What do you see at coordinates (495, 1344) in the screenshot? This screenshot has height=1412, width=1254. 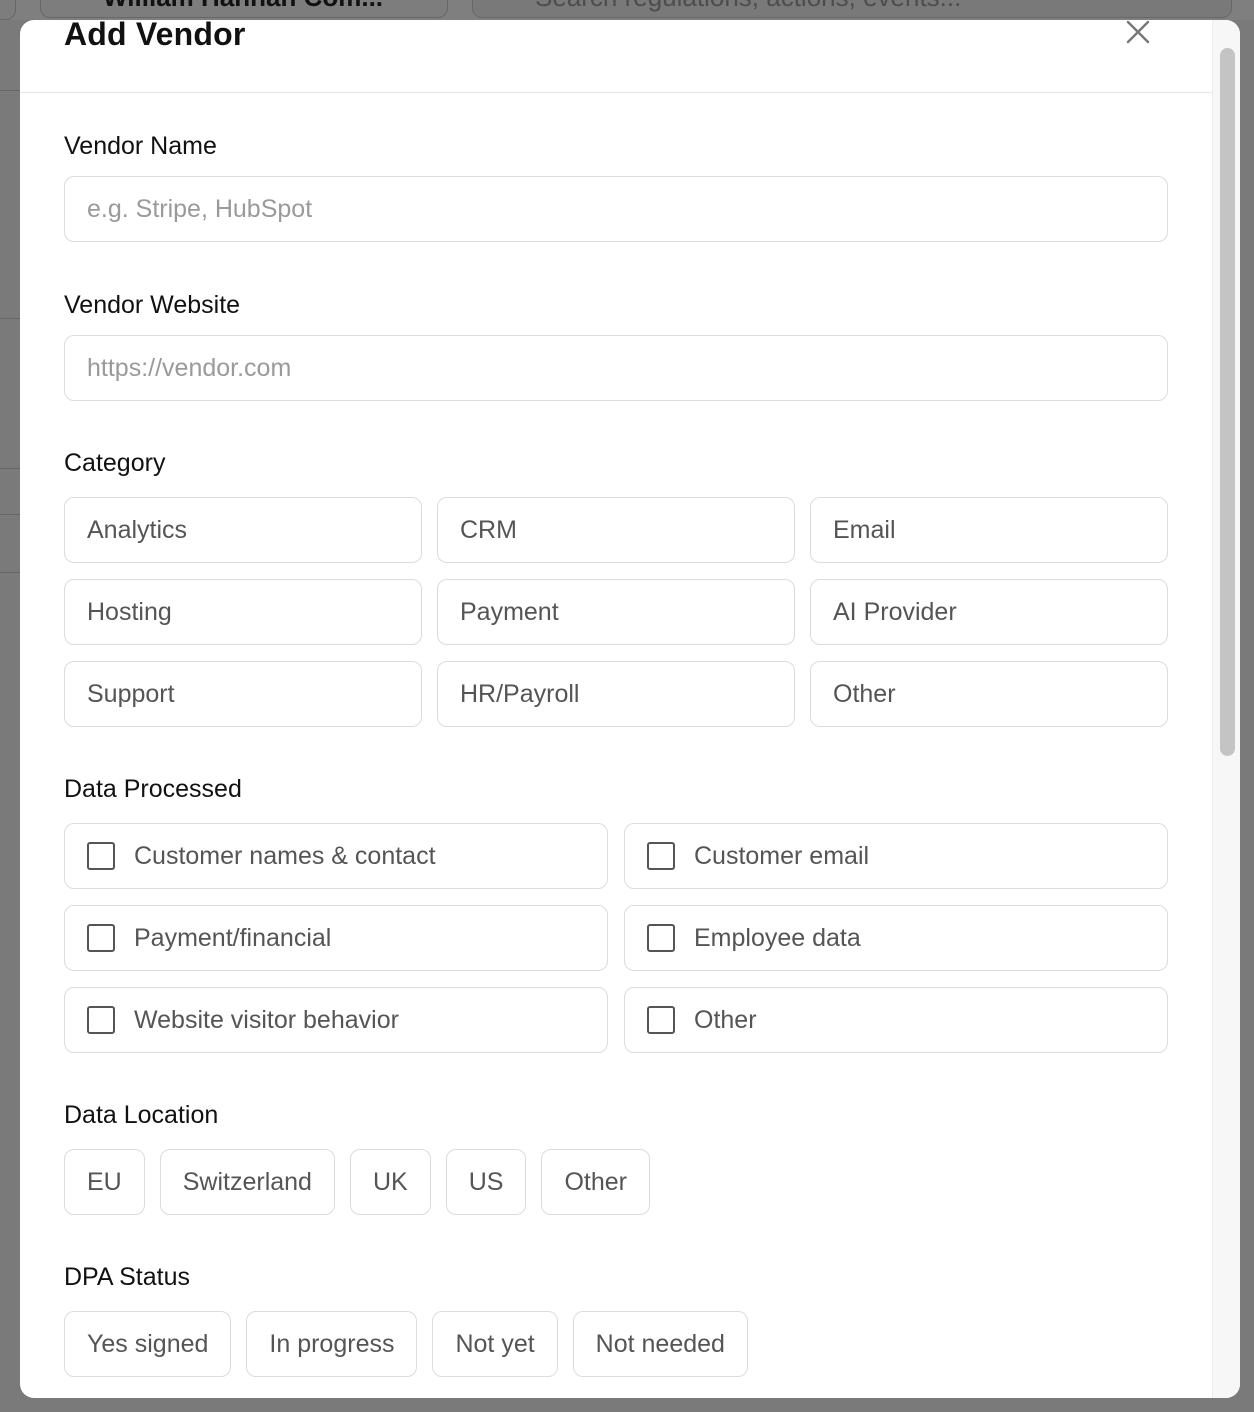 I see `dpa-status-option-not-yet: Not yet` at bounding box center [495, 1344].